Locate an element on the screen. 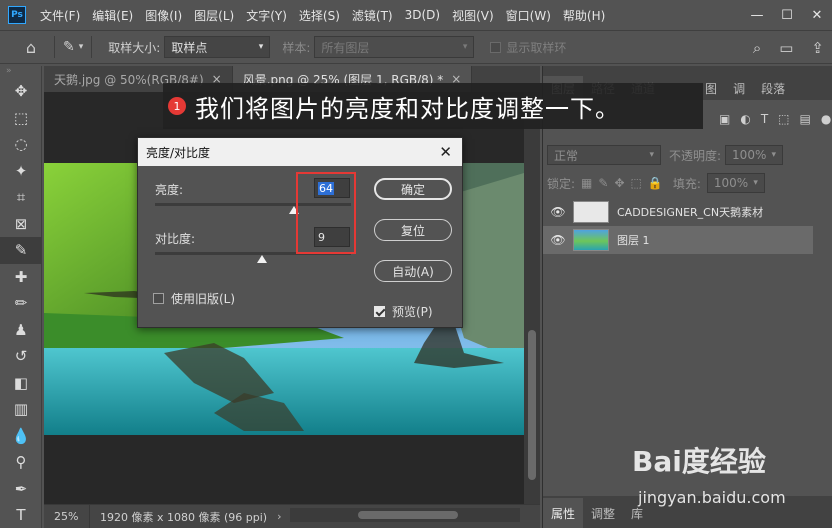 The image size is (832, 528). blend-mode-value: 正常 is located at coordinates (566, 155).